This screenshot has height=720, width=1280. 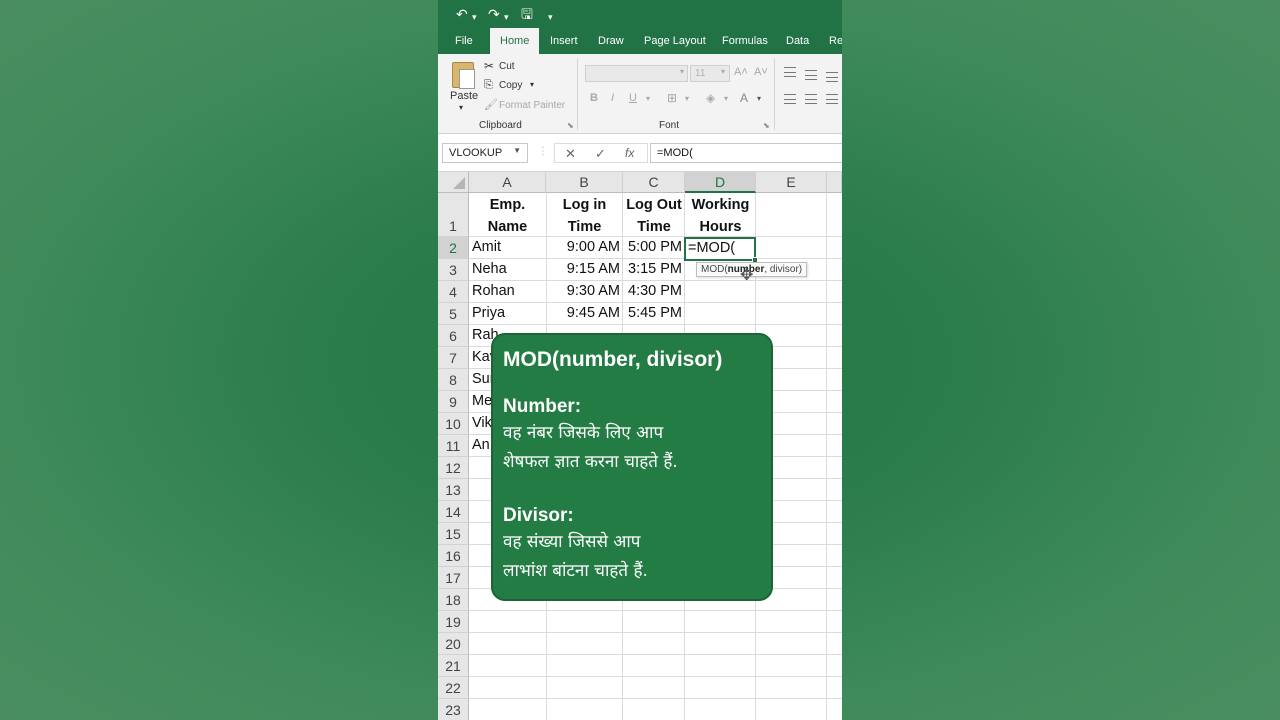 I want to click on row-header-4: 4, so click(x=453, y=292).